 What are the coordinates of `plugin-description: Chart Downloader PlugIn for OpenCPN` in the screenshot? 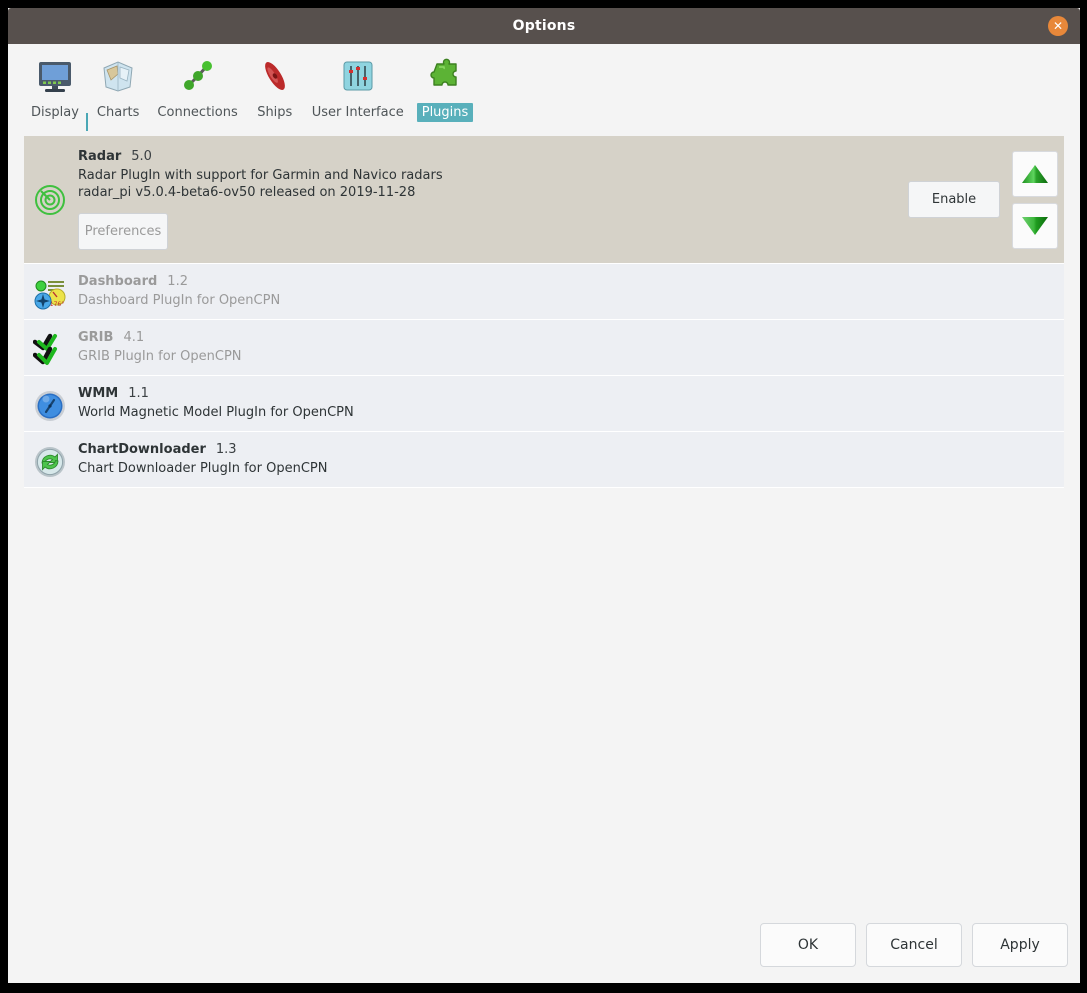 It's located at (203, 468).